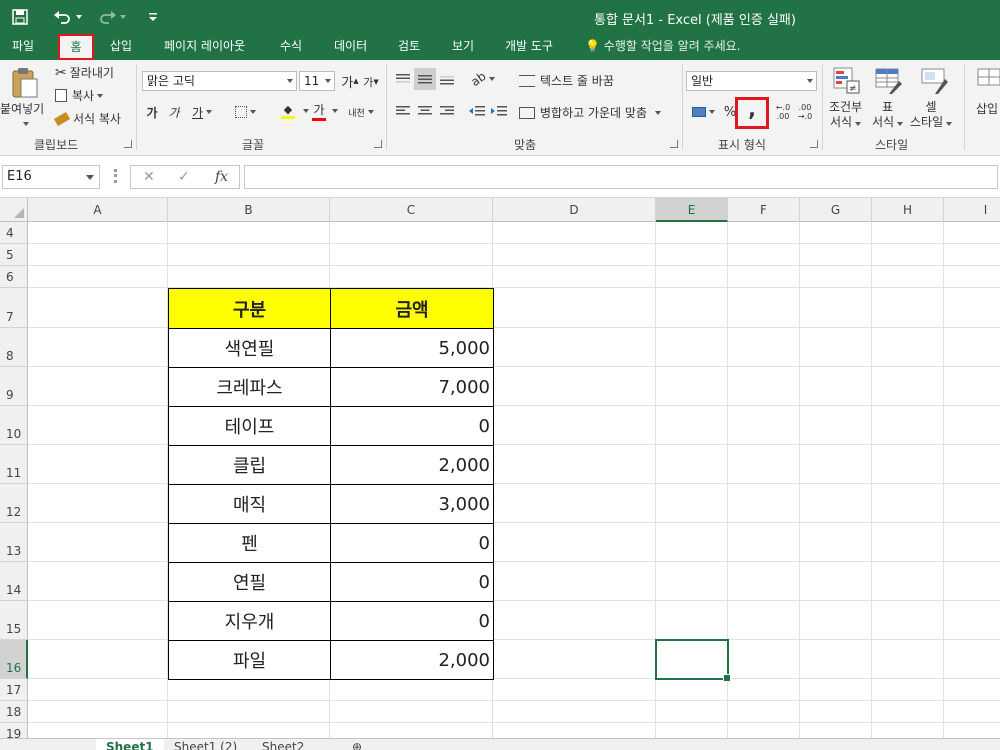 The height and width of the screenshot is (750, 1000). What do you see at coordinates (447, 111) in the screenshot?
I see `align-right-icon` at bounding box center [447, 111].